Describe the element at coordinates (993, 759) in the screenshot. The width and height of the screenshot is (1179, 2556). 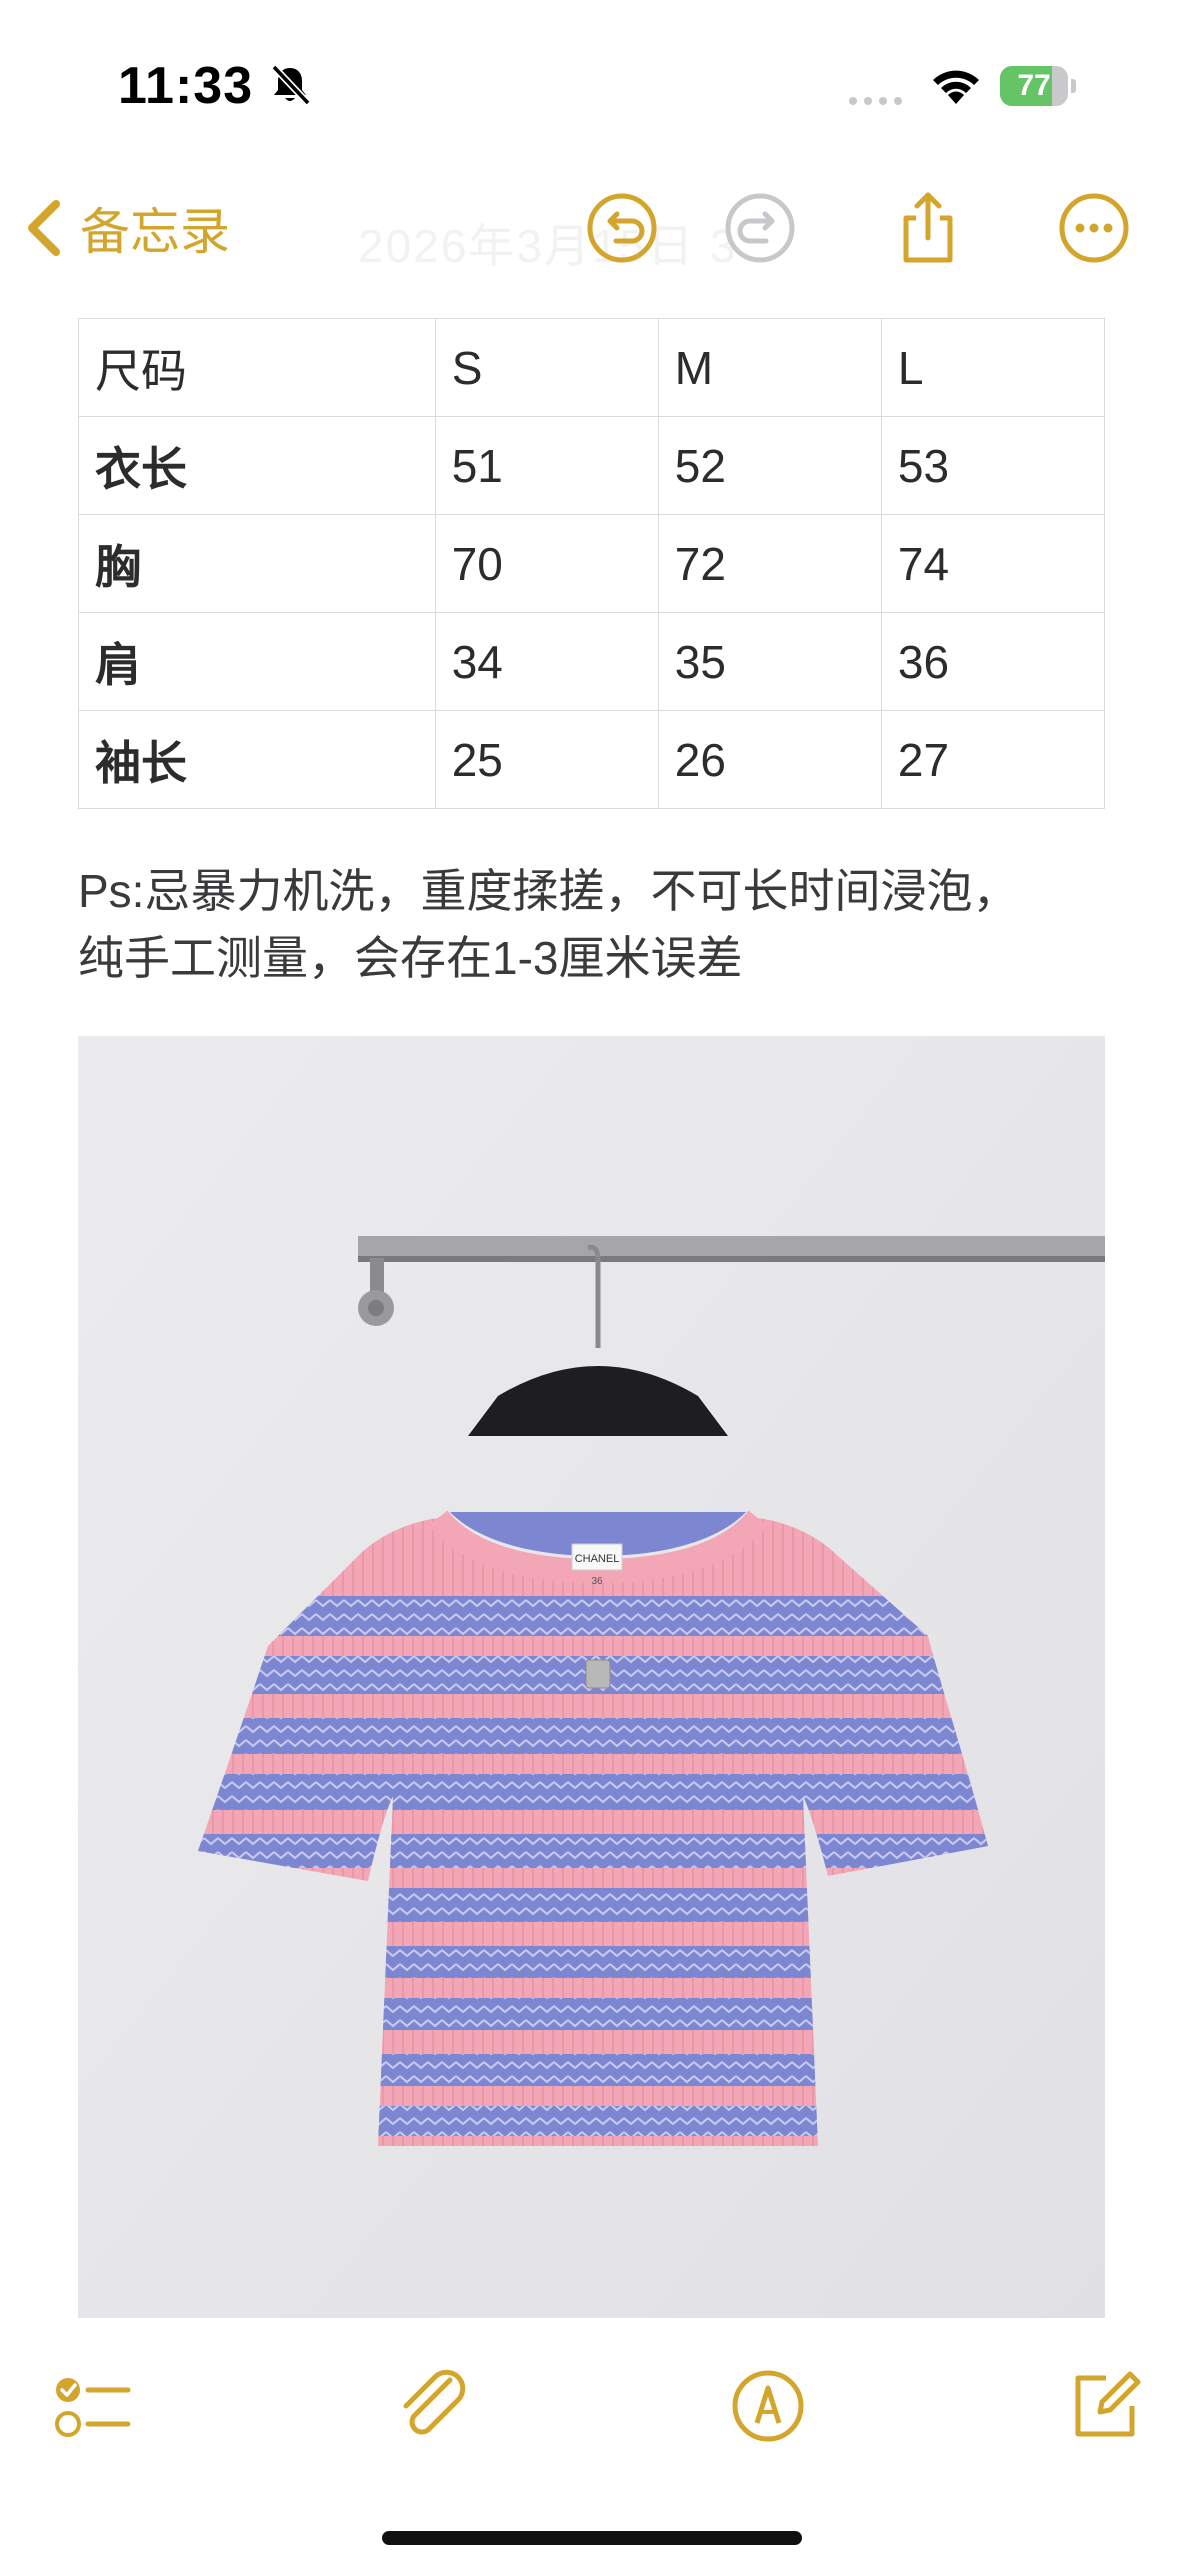
I see `table-cell: 27` at that location.